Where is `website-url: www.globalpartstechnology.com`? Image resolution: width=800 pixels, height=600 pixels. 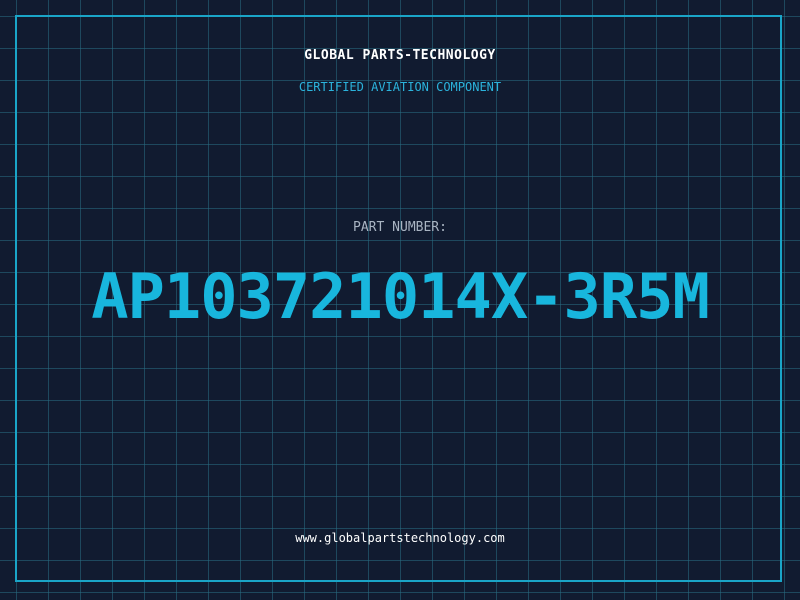 website-url: www.globalpartstechnology.com is located at coordinates (400, 538).